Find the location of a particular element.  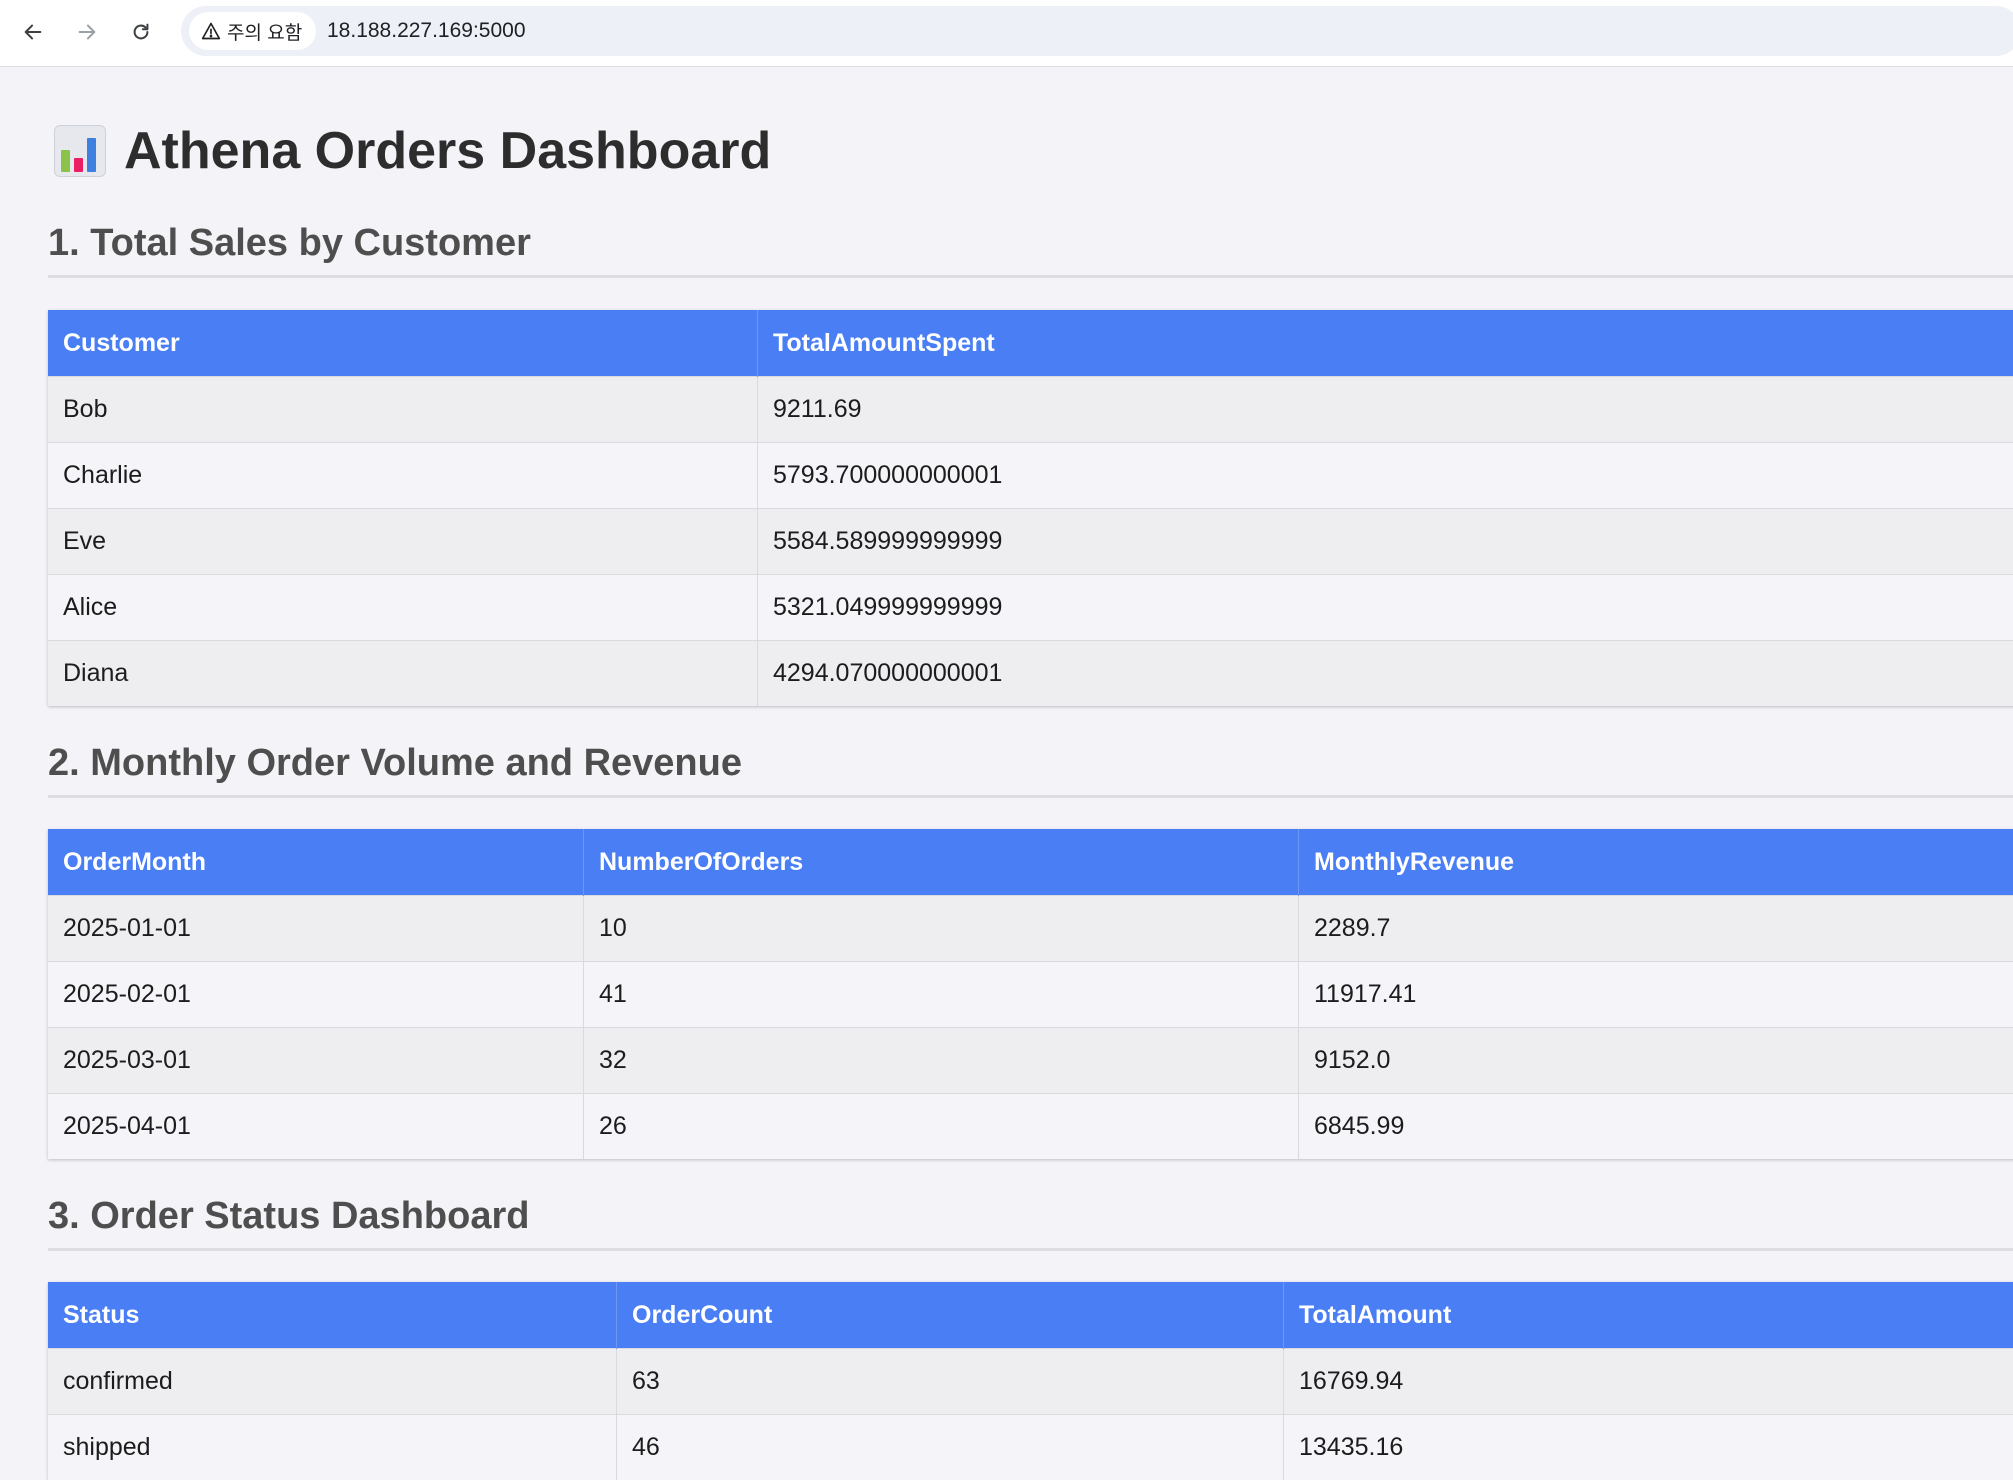

section-title-total-sales: 1. Total Sales by Customer is located at coordinates (1030, 250).